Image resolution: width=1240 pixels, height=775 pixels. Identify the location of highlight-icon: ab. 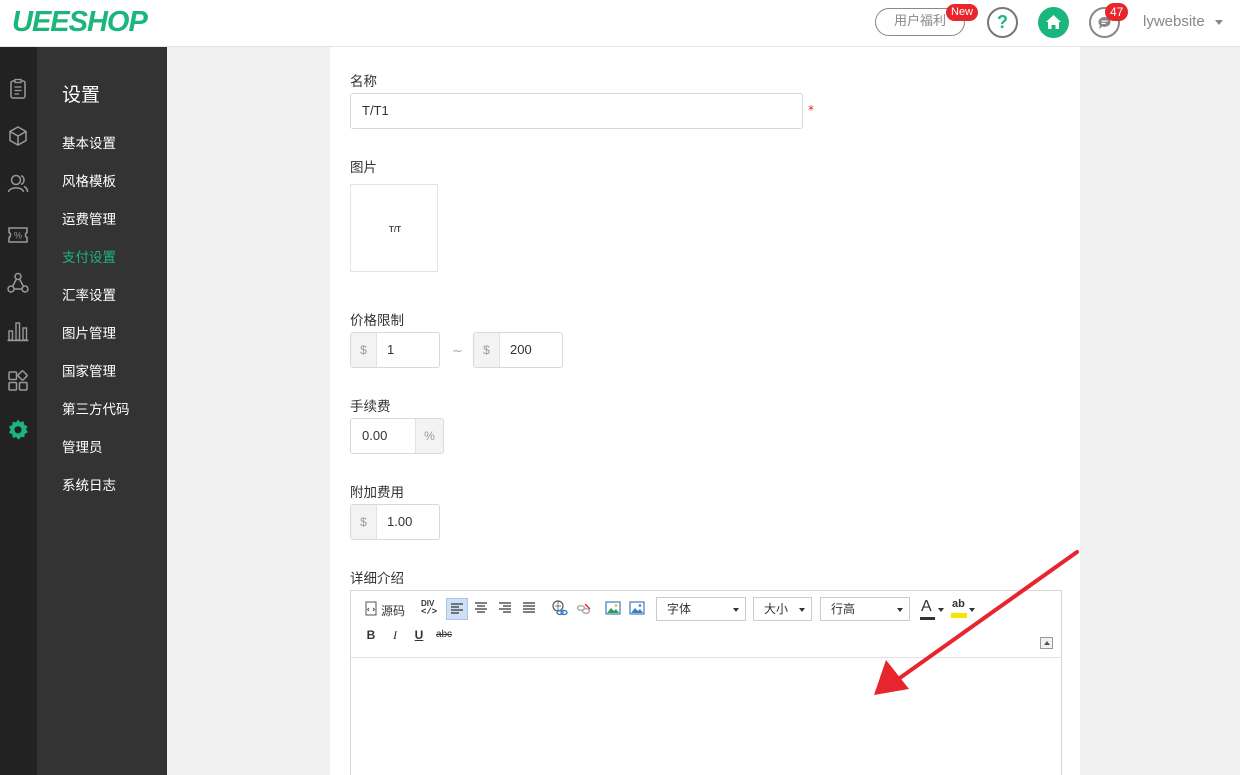
(958, 604).